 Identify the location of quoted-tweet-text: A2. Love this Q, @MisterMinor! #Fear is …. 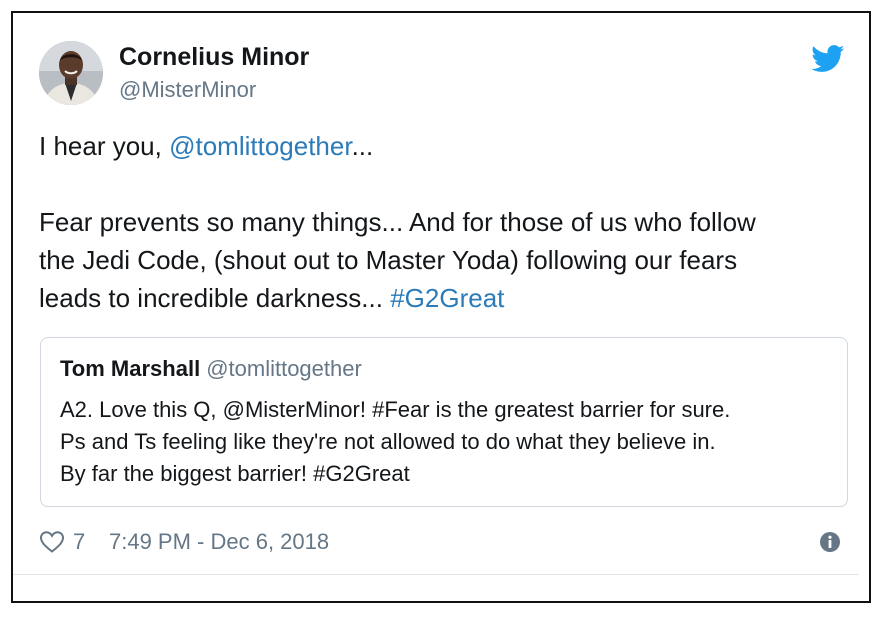
(445, 442).